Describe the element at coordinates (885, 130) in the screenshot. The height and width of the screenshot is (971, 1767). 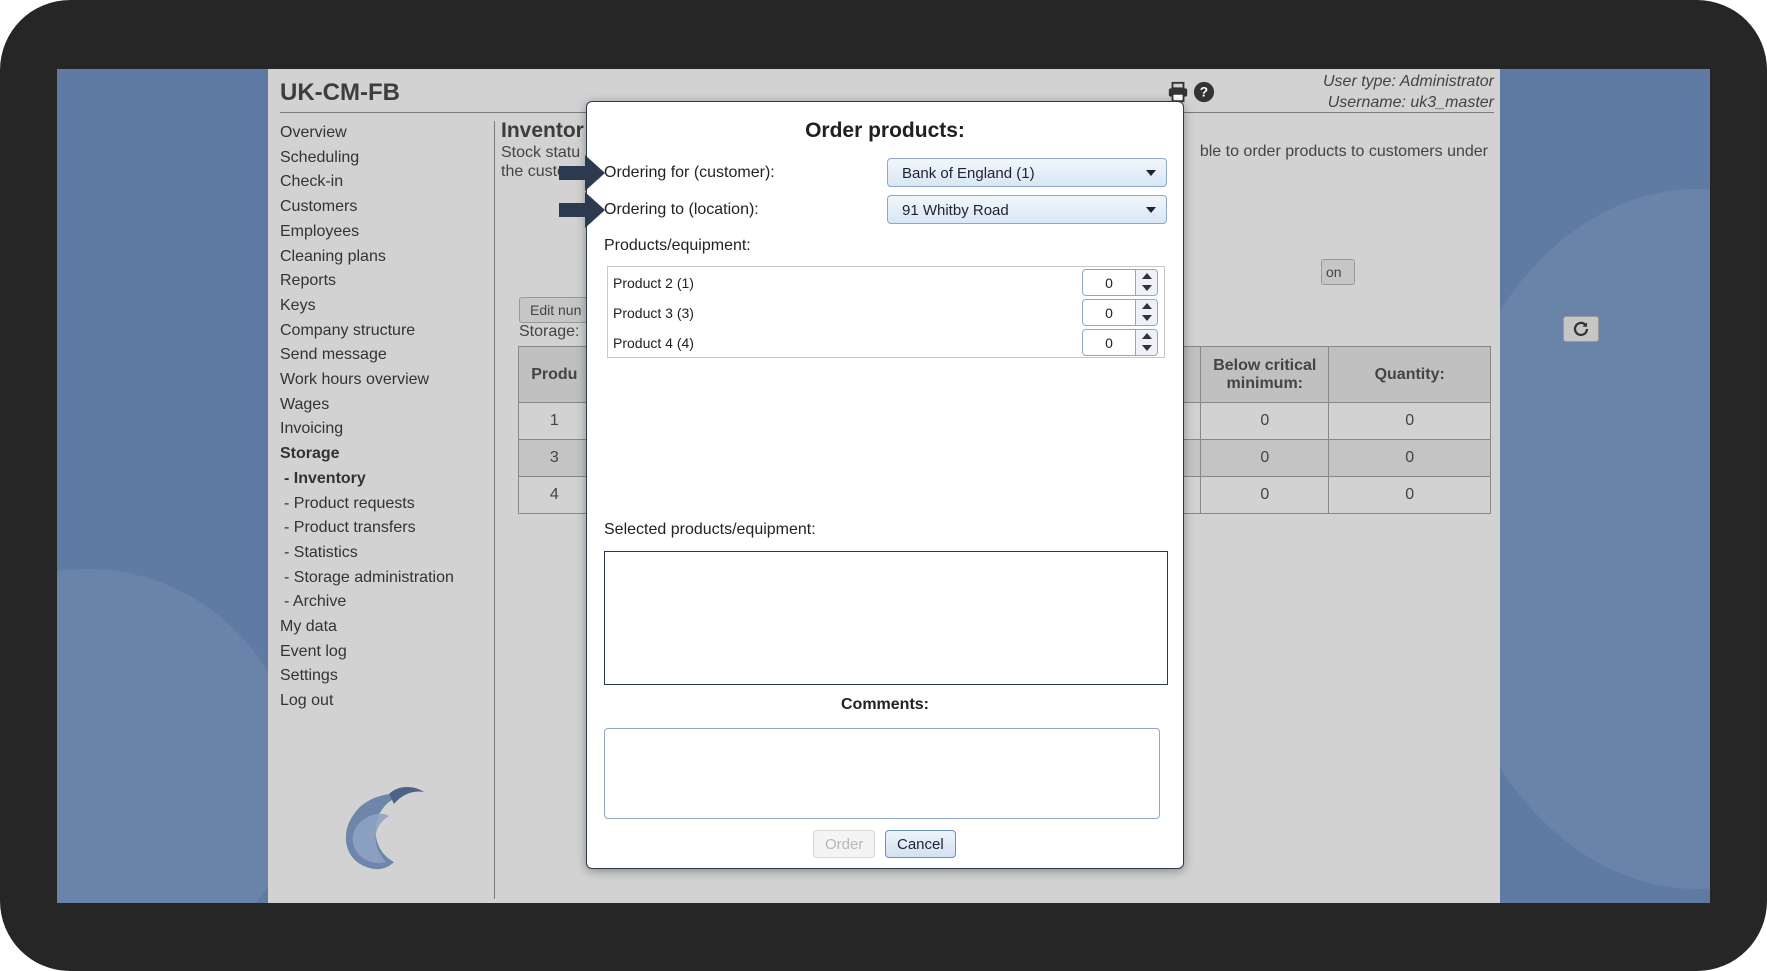
I see `dialog-title: Order products:` at that location.